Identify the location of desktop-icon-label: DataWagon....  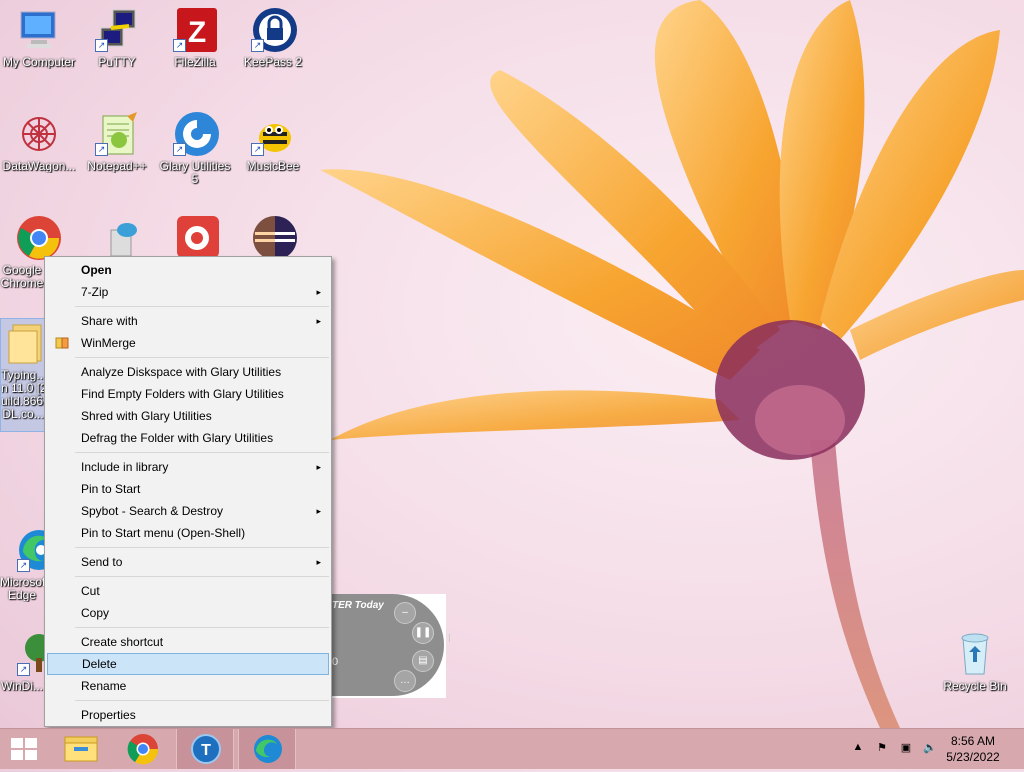
(39, 166).